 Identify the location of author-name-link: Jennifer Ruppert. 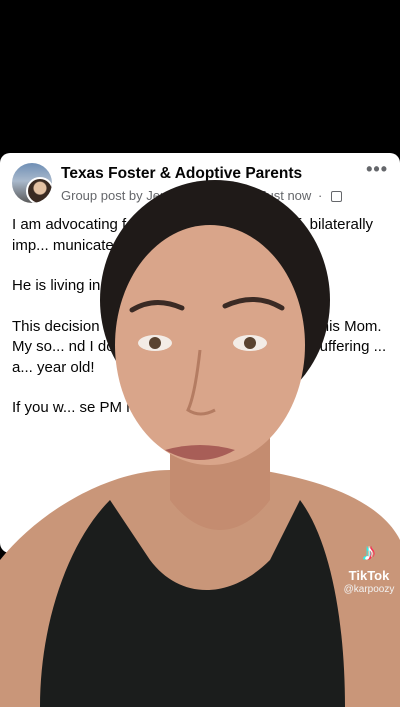
(194, 195).